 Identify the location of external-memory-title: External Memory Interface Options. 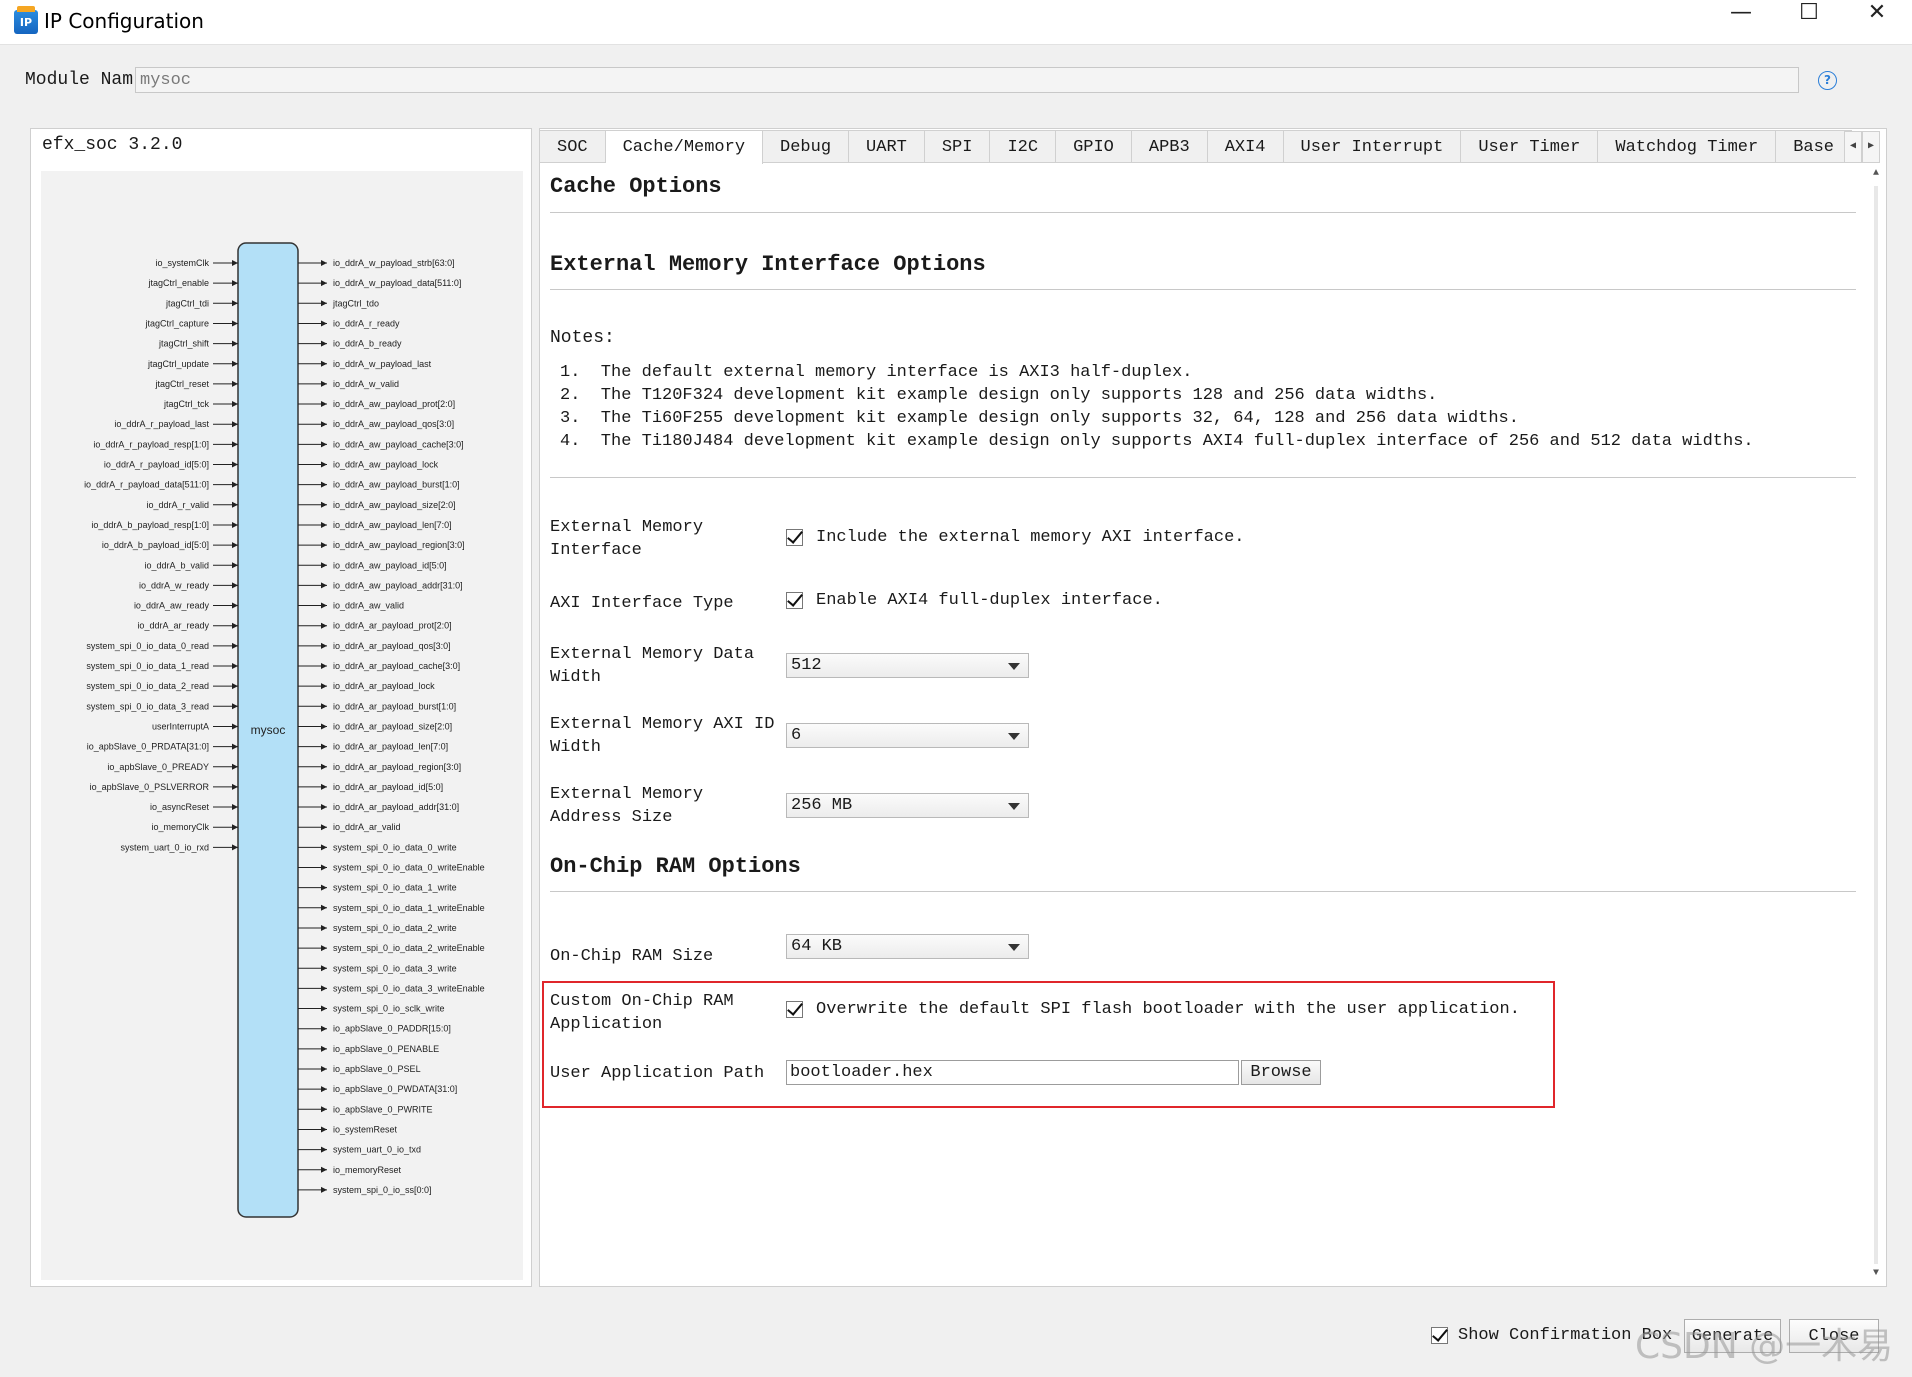
(768, 264).